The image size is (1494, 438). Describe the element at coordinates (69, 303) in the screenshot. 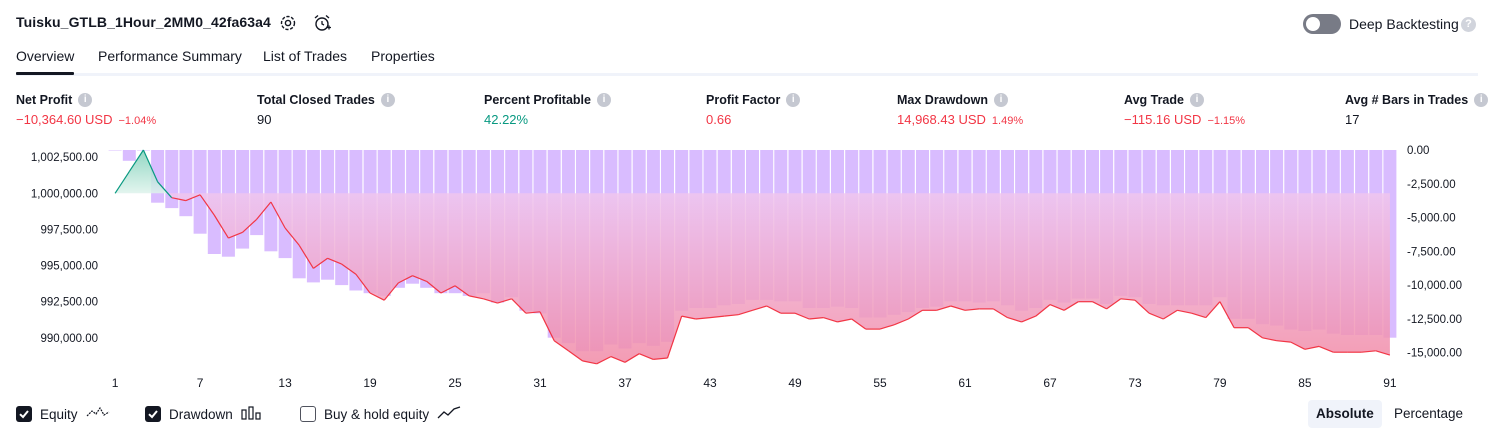

I see `equity-tick-label: 992,500.00` at that location.